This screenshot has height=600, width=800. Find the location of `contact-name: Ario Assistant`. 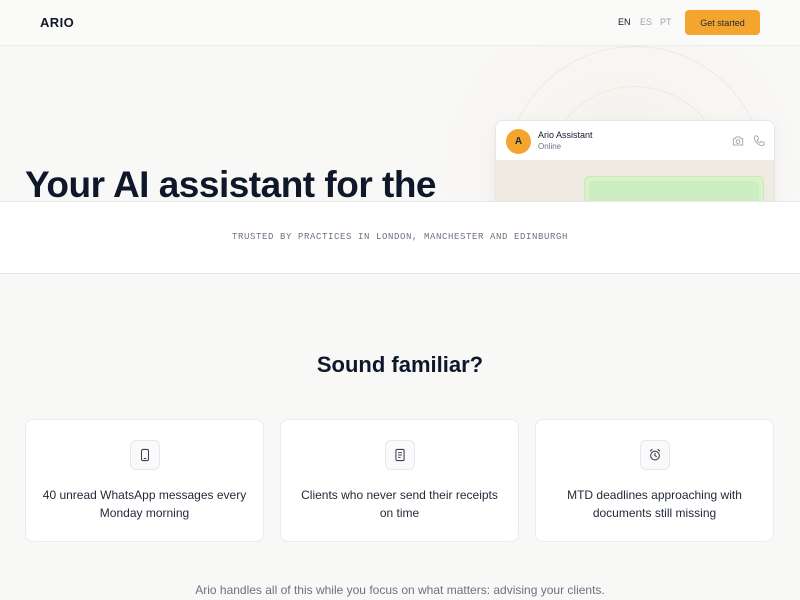

contact-name: Ario Assistant is located at coordinates (565, 135).